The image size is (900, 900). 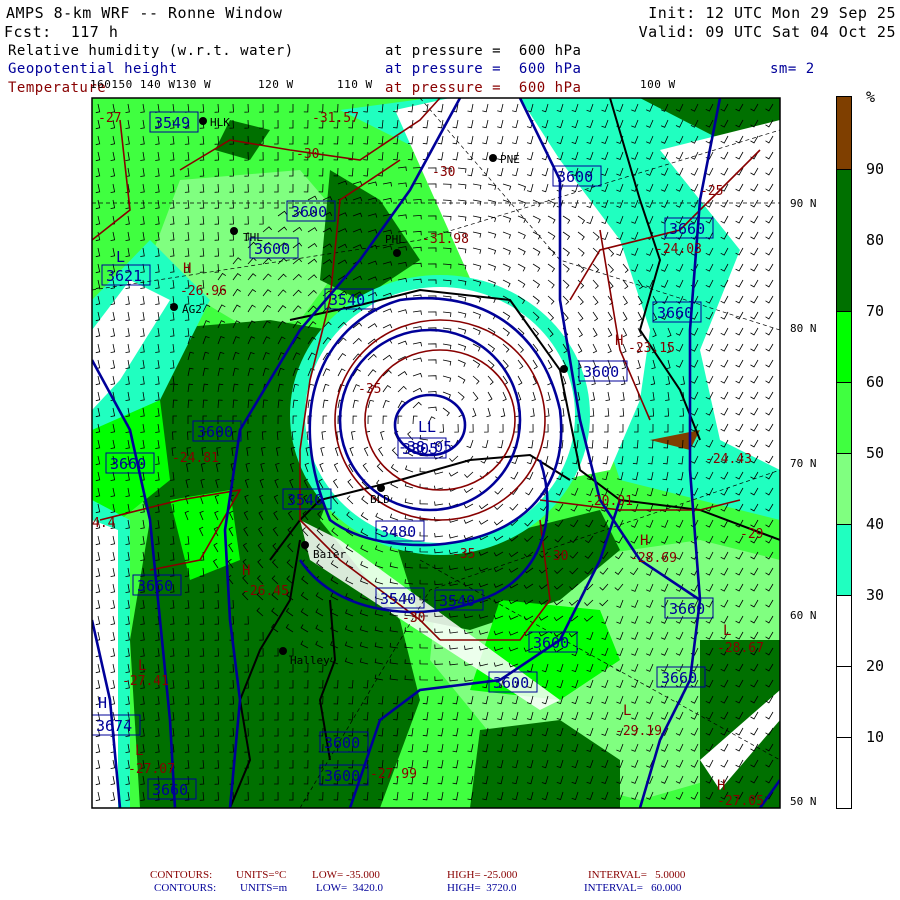 I want to click on lat-label: 80 N, so click(x=803, y=328).